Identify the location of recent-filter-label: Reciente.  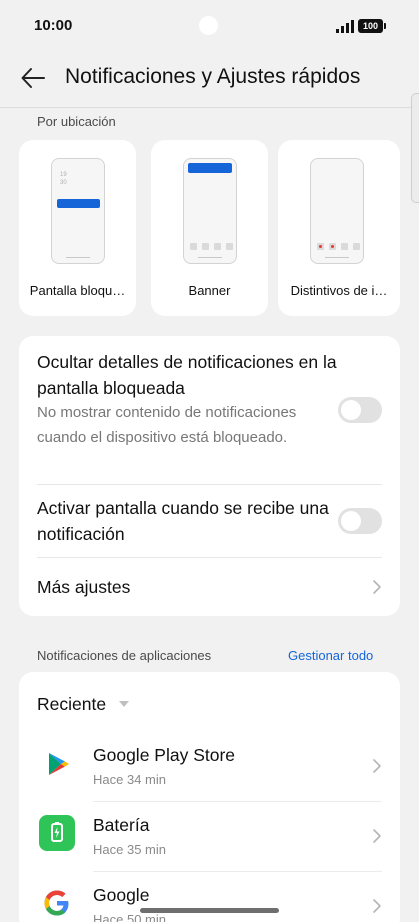
(72, 704).